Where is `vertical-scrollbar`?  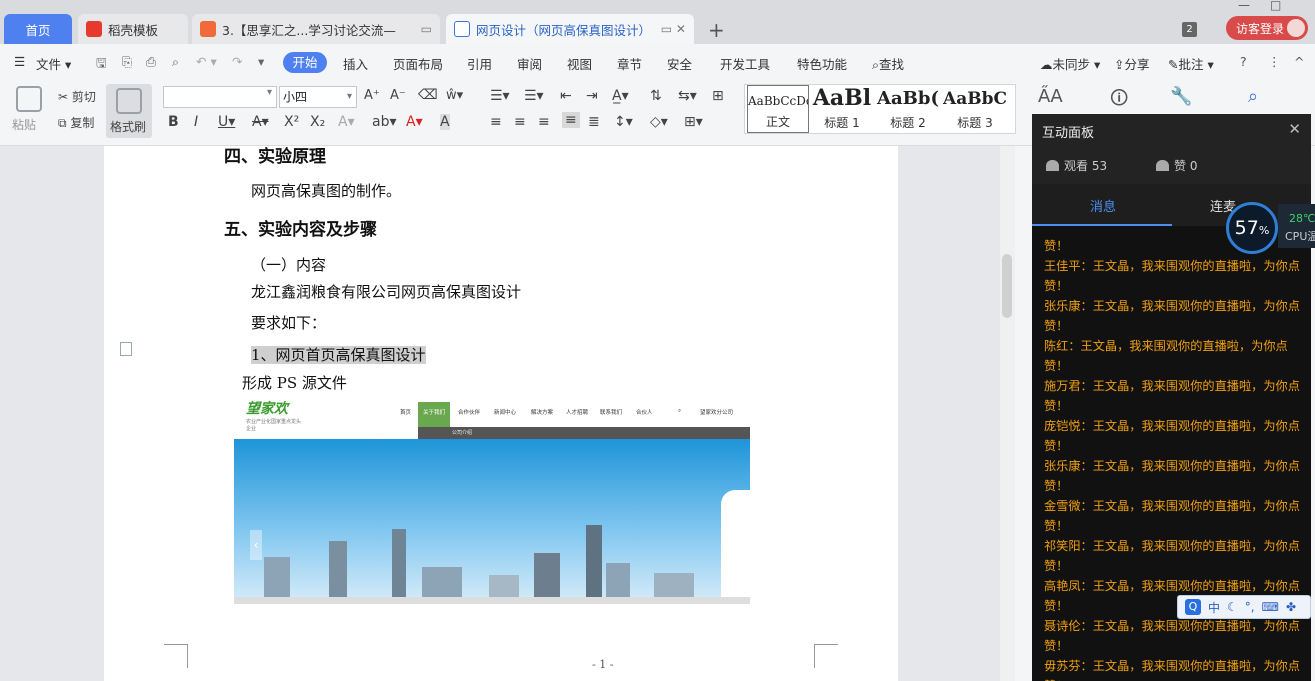 vertical-scrollbar is located at coordinates (1007, 413).